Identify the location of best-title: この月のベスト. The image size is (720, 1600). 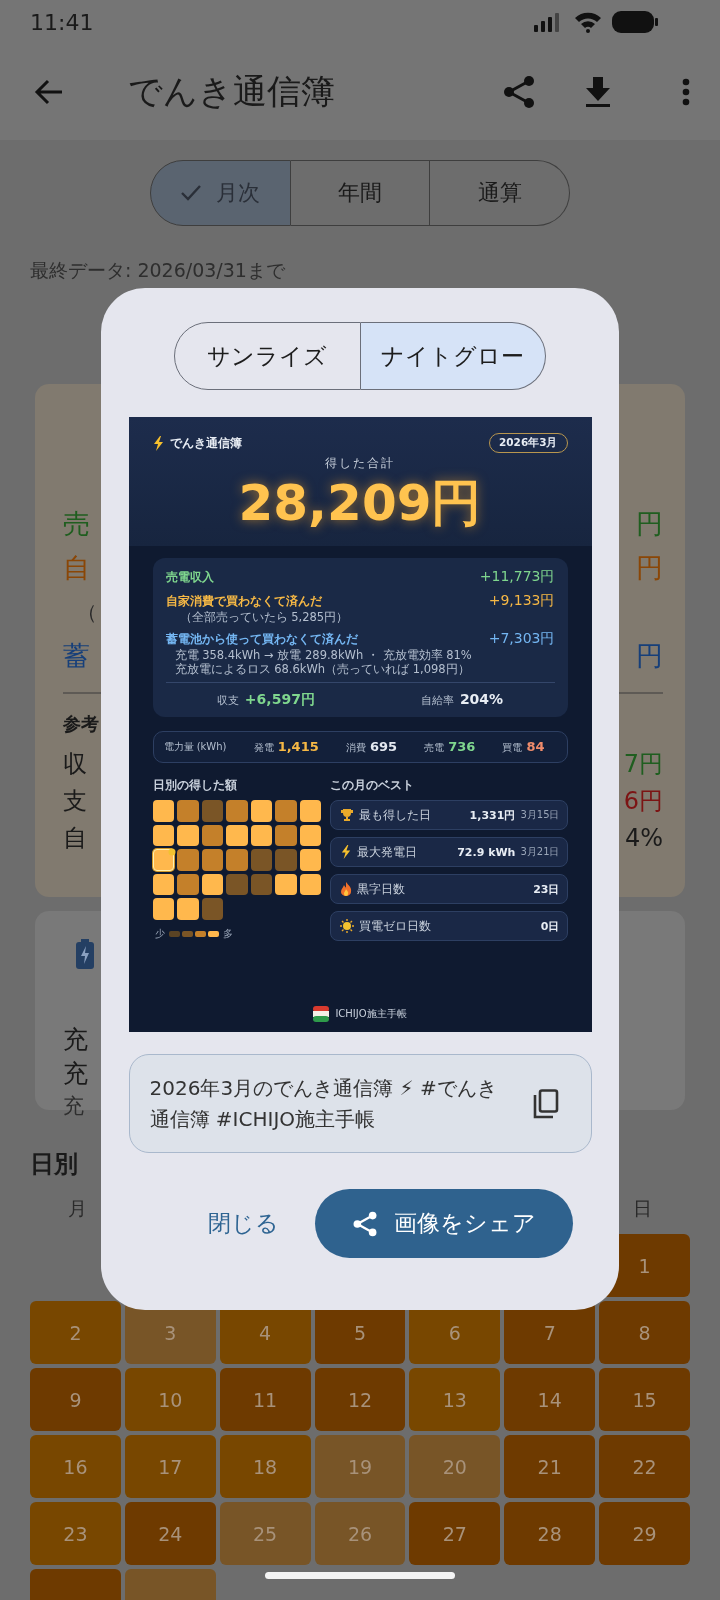
(372, 785).